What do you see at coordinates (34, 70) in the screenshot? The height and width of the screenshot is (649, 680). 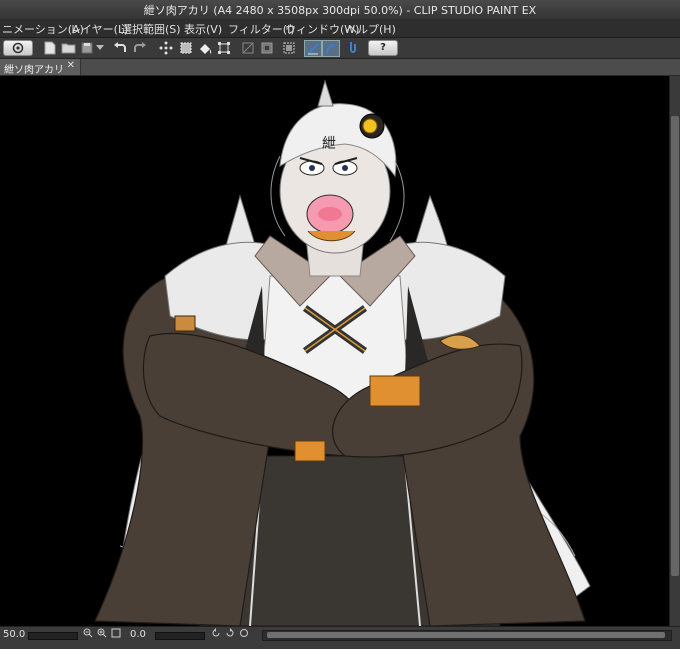 I see `document-tab-label: 紲ソ肉アカリ` at bounding box center [34, 70].